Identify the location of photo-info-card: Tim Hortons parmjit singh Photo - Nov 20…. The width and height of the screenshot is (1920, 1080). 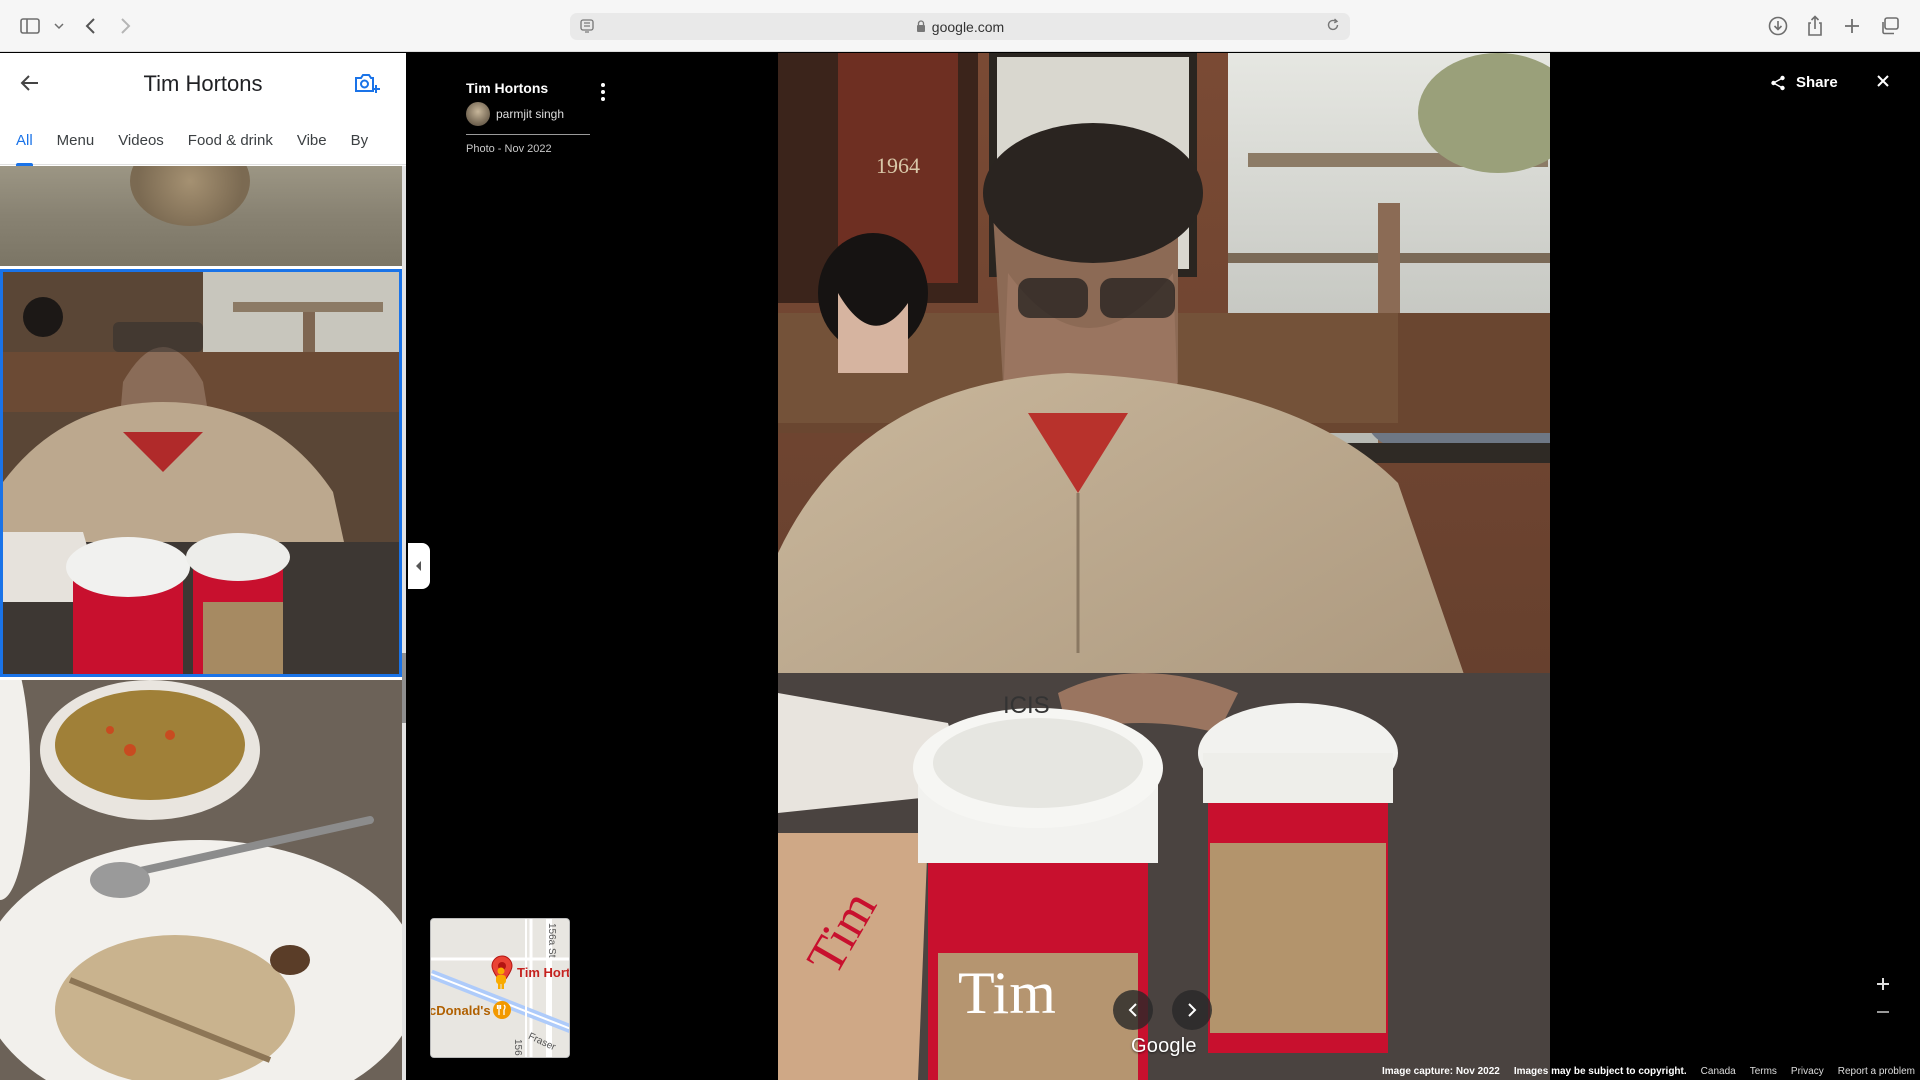
(541, 117).